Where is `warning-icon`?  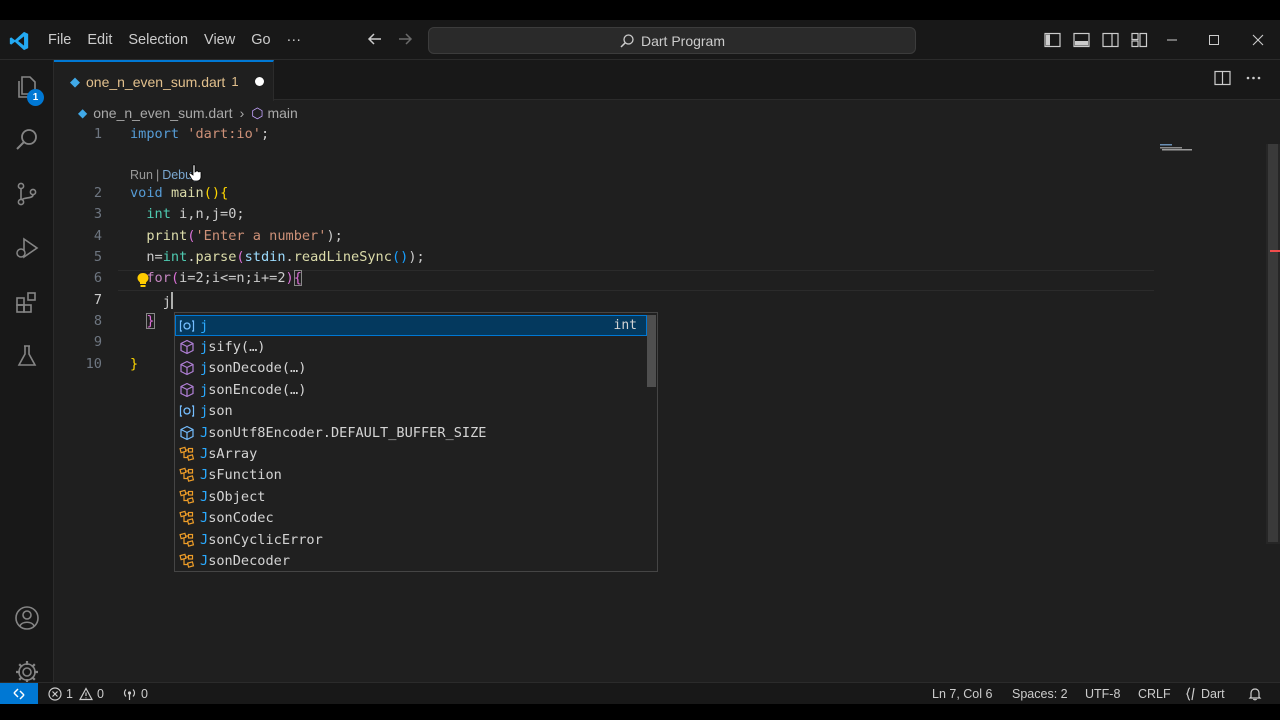
warning-icon is located at coordinates (85, 694).